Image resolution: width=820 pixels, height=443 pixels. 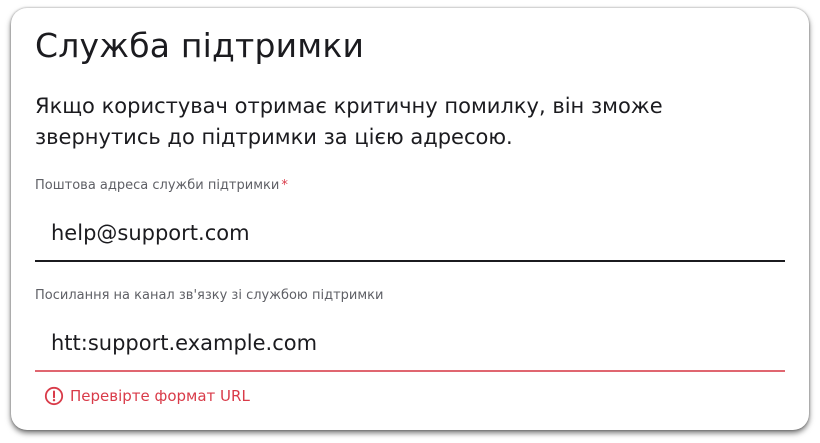 What do you see at coordinates (54, 396) in the screenshot?
I see `error-circle-icon` at bounding box center [54, 396].